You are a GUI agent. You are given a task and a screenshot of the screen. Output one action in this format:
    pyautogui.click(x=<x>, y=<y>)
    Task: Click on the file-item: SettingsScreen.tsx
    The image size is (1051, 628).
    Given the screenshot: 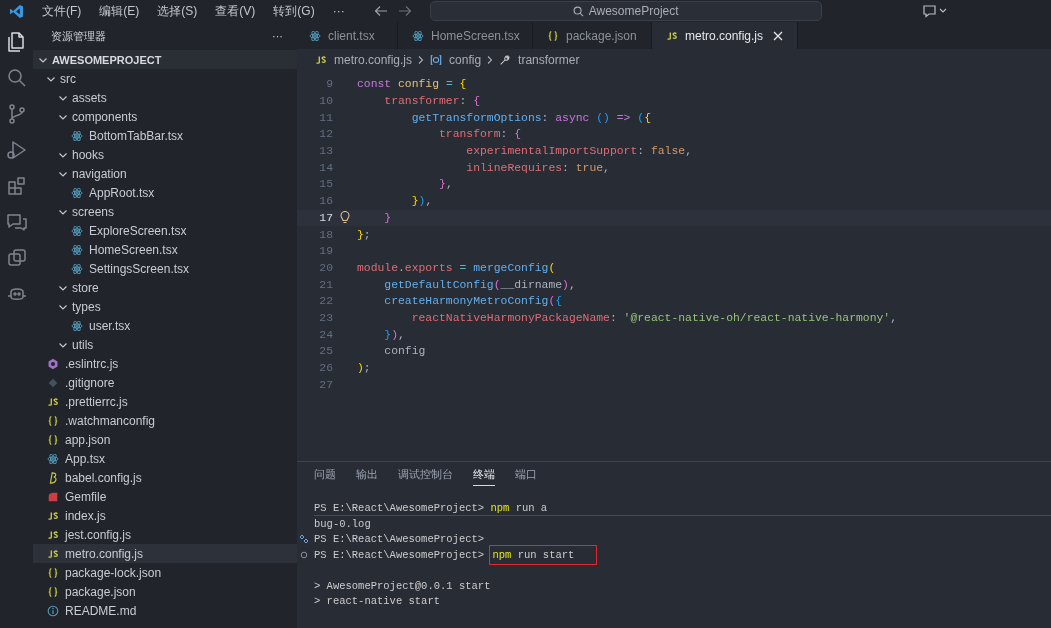 What is the action you would take?
    pyautogui.click(x=165, y=269)
    